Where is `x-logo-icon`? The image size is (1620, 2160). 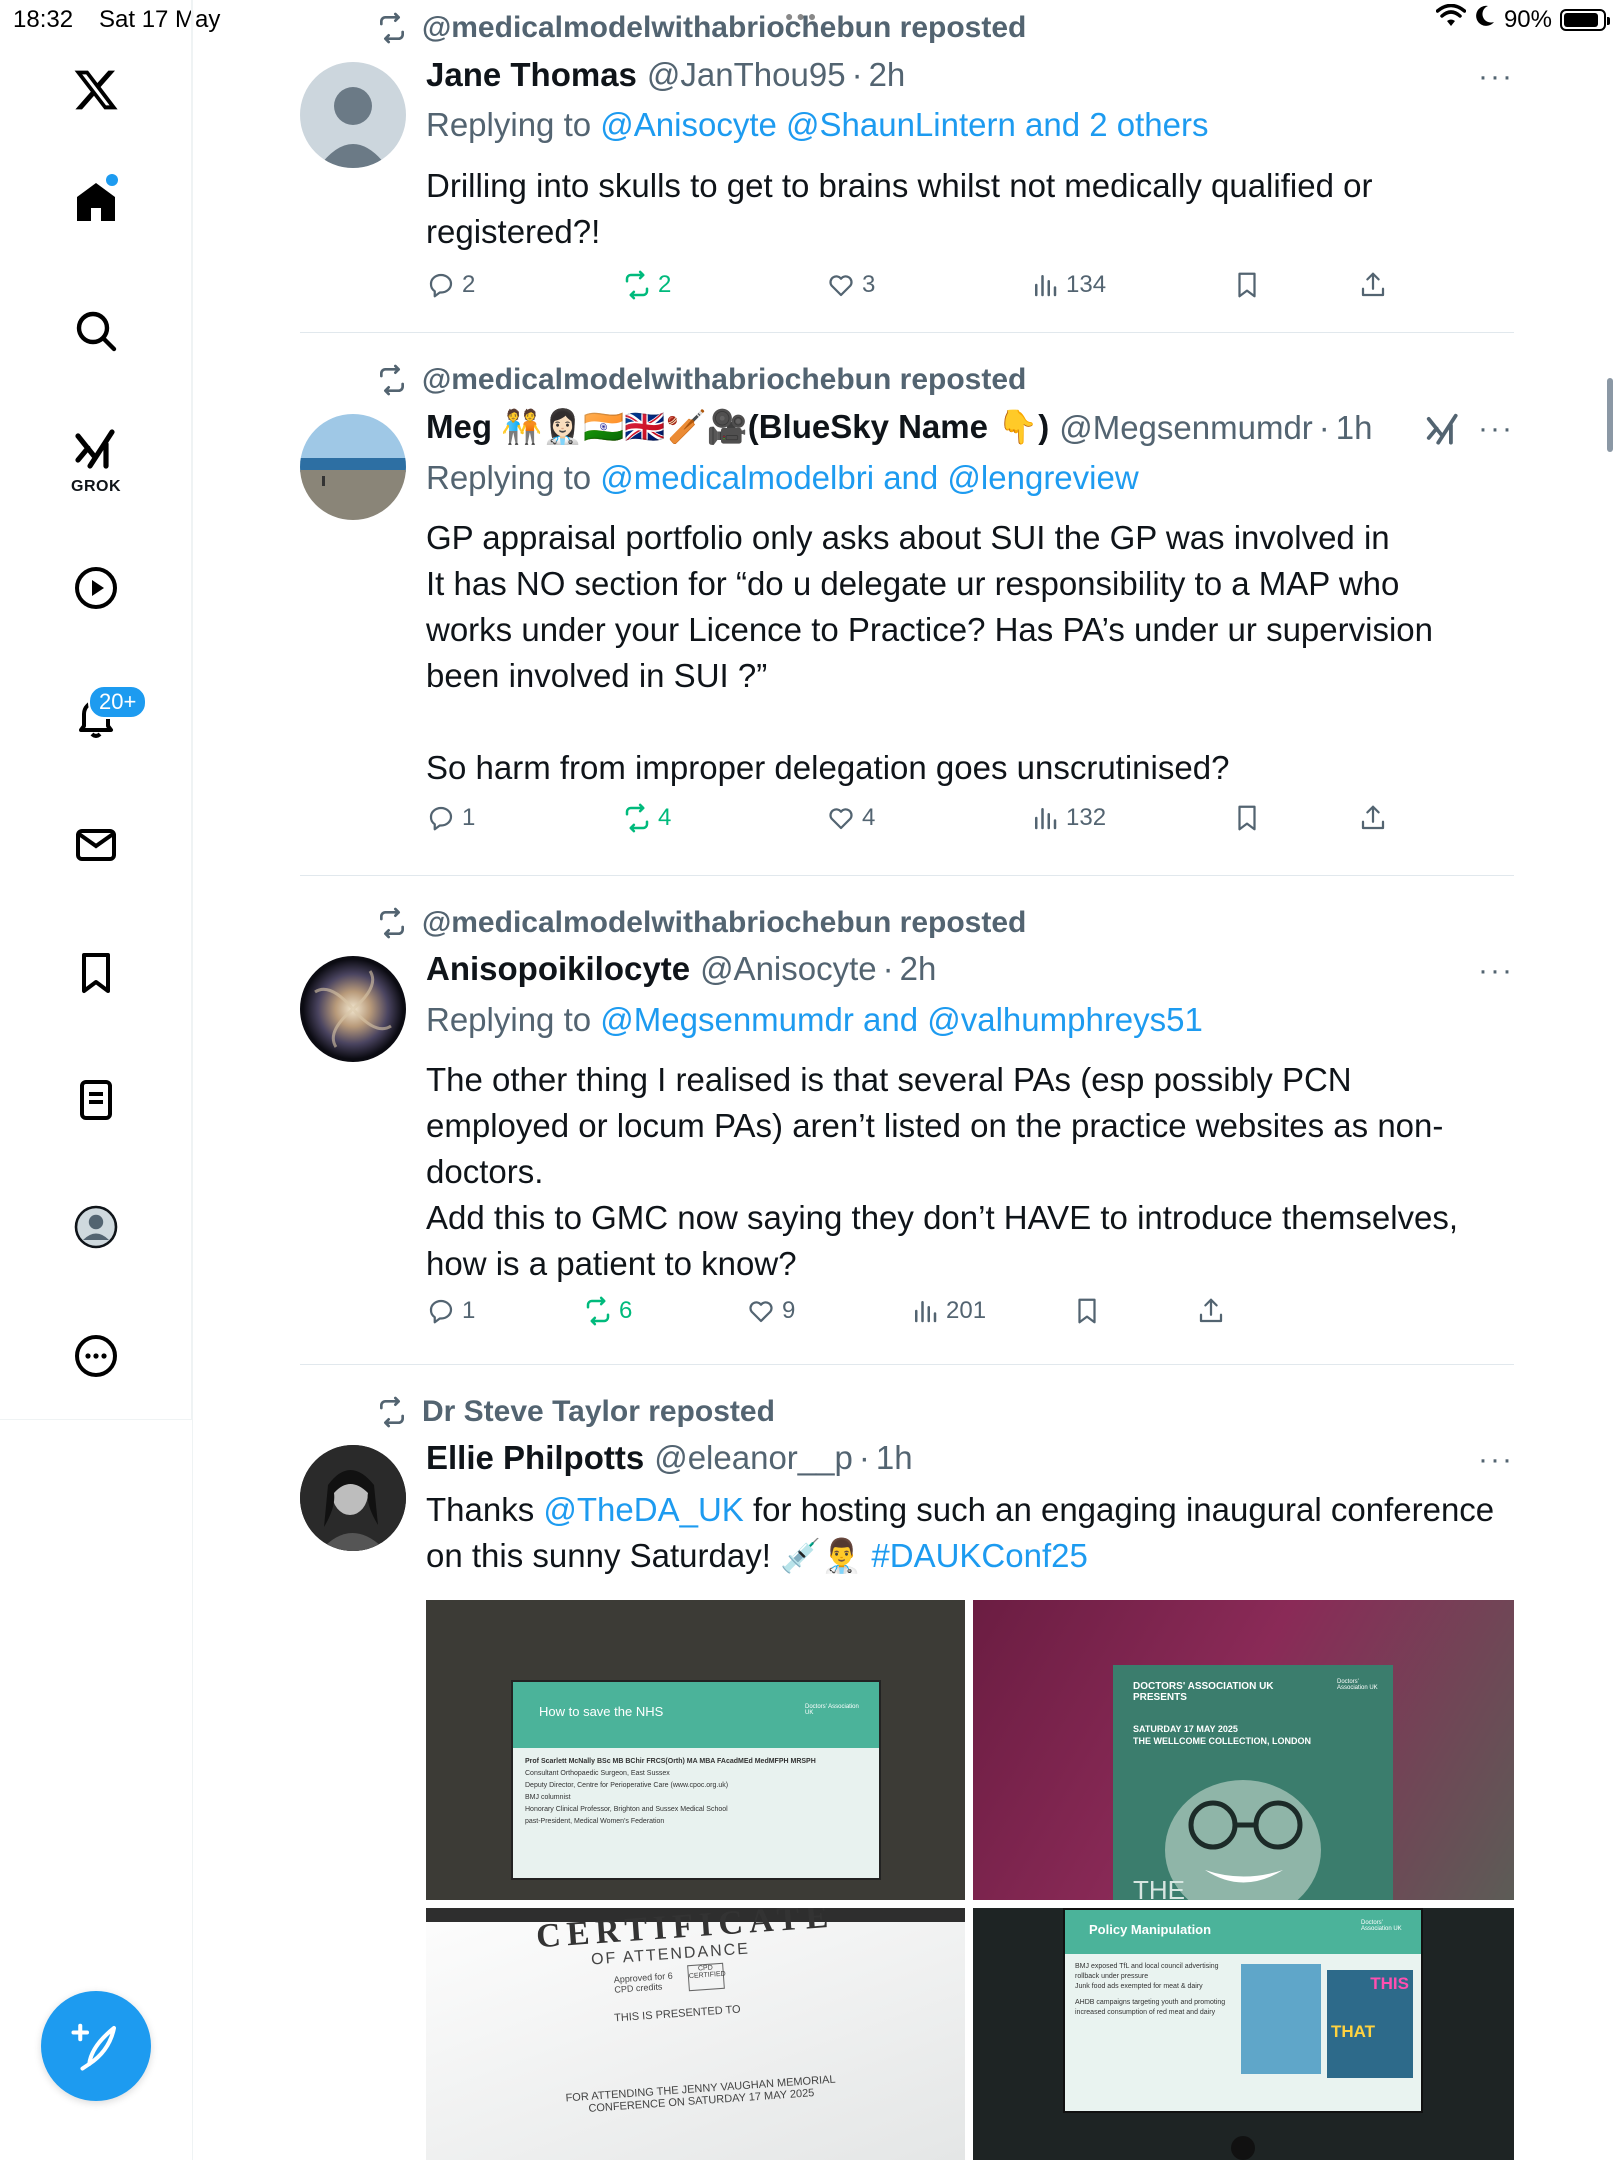
x-logo-icon is located at coordinates (96, 90).